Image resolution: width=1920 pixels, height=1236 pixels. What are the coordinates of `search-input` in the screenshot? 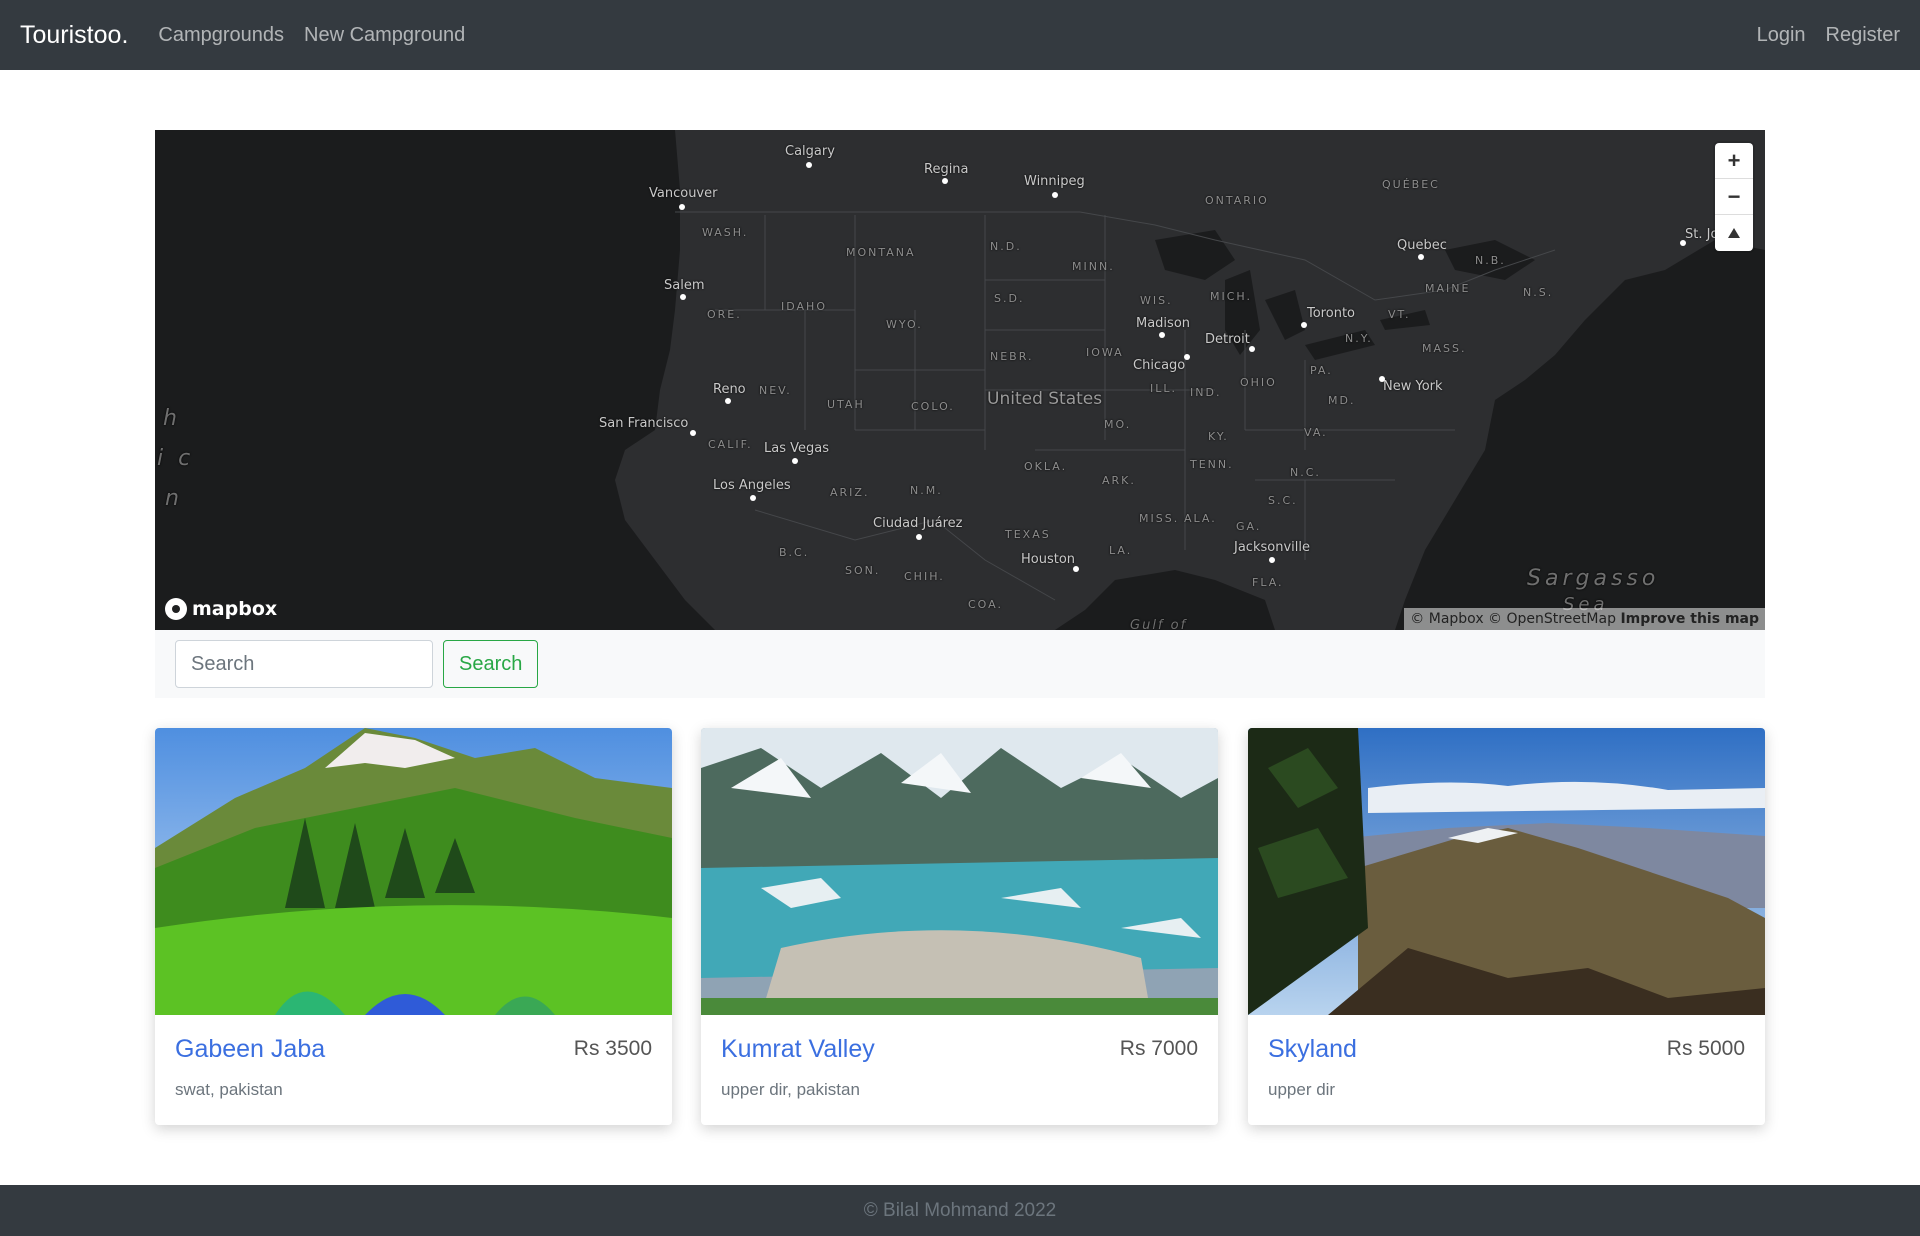 It's located at (304, 664).